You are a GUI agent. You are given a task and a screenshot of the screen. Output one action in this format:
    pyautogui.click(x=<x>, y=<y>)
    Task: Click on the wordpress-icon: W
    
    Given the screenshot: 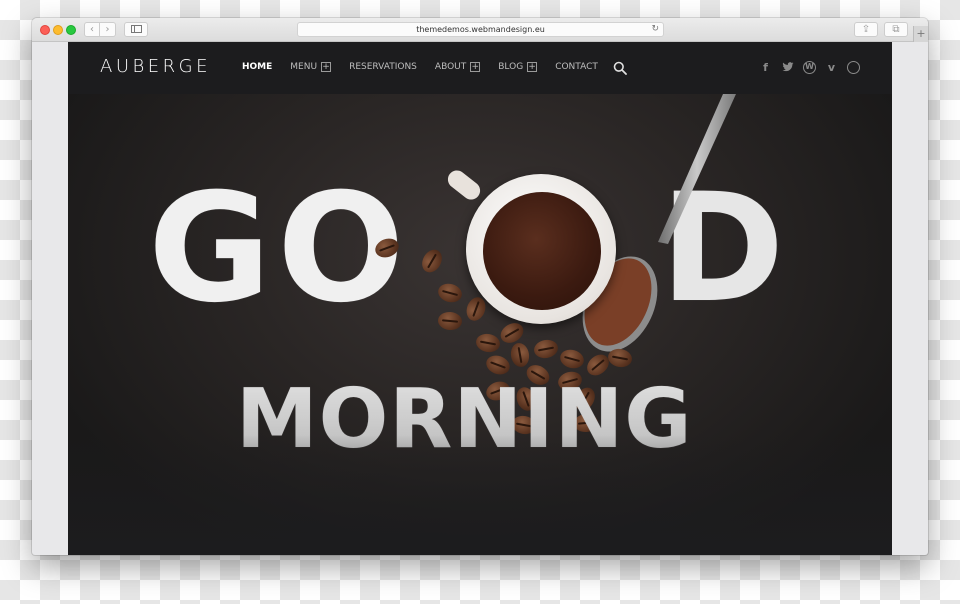 What is the action you would take?
    pyautogui.click(x=809, y=67)
    